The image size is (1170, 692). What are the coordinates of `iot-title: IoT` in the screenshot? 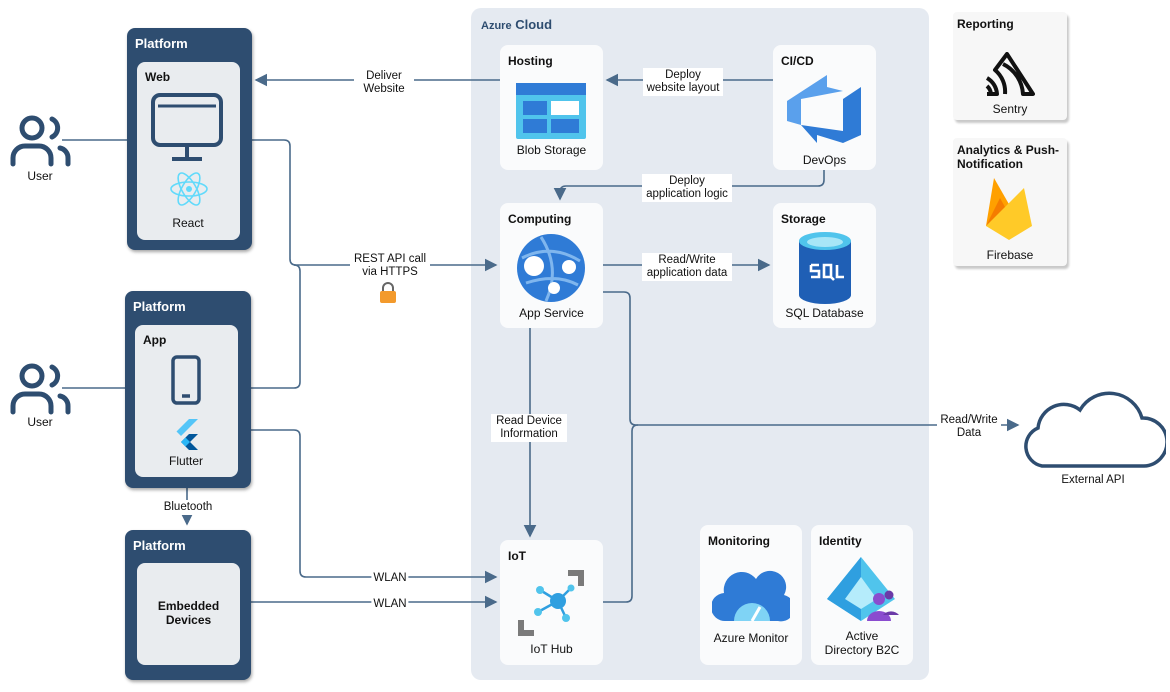 It's located at (517, 556).